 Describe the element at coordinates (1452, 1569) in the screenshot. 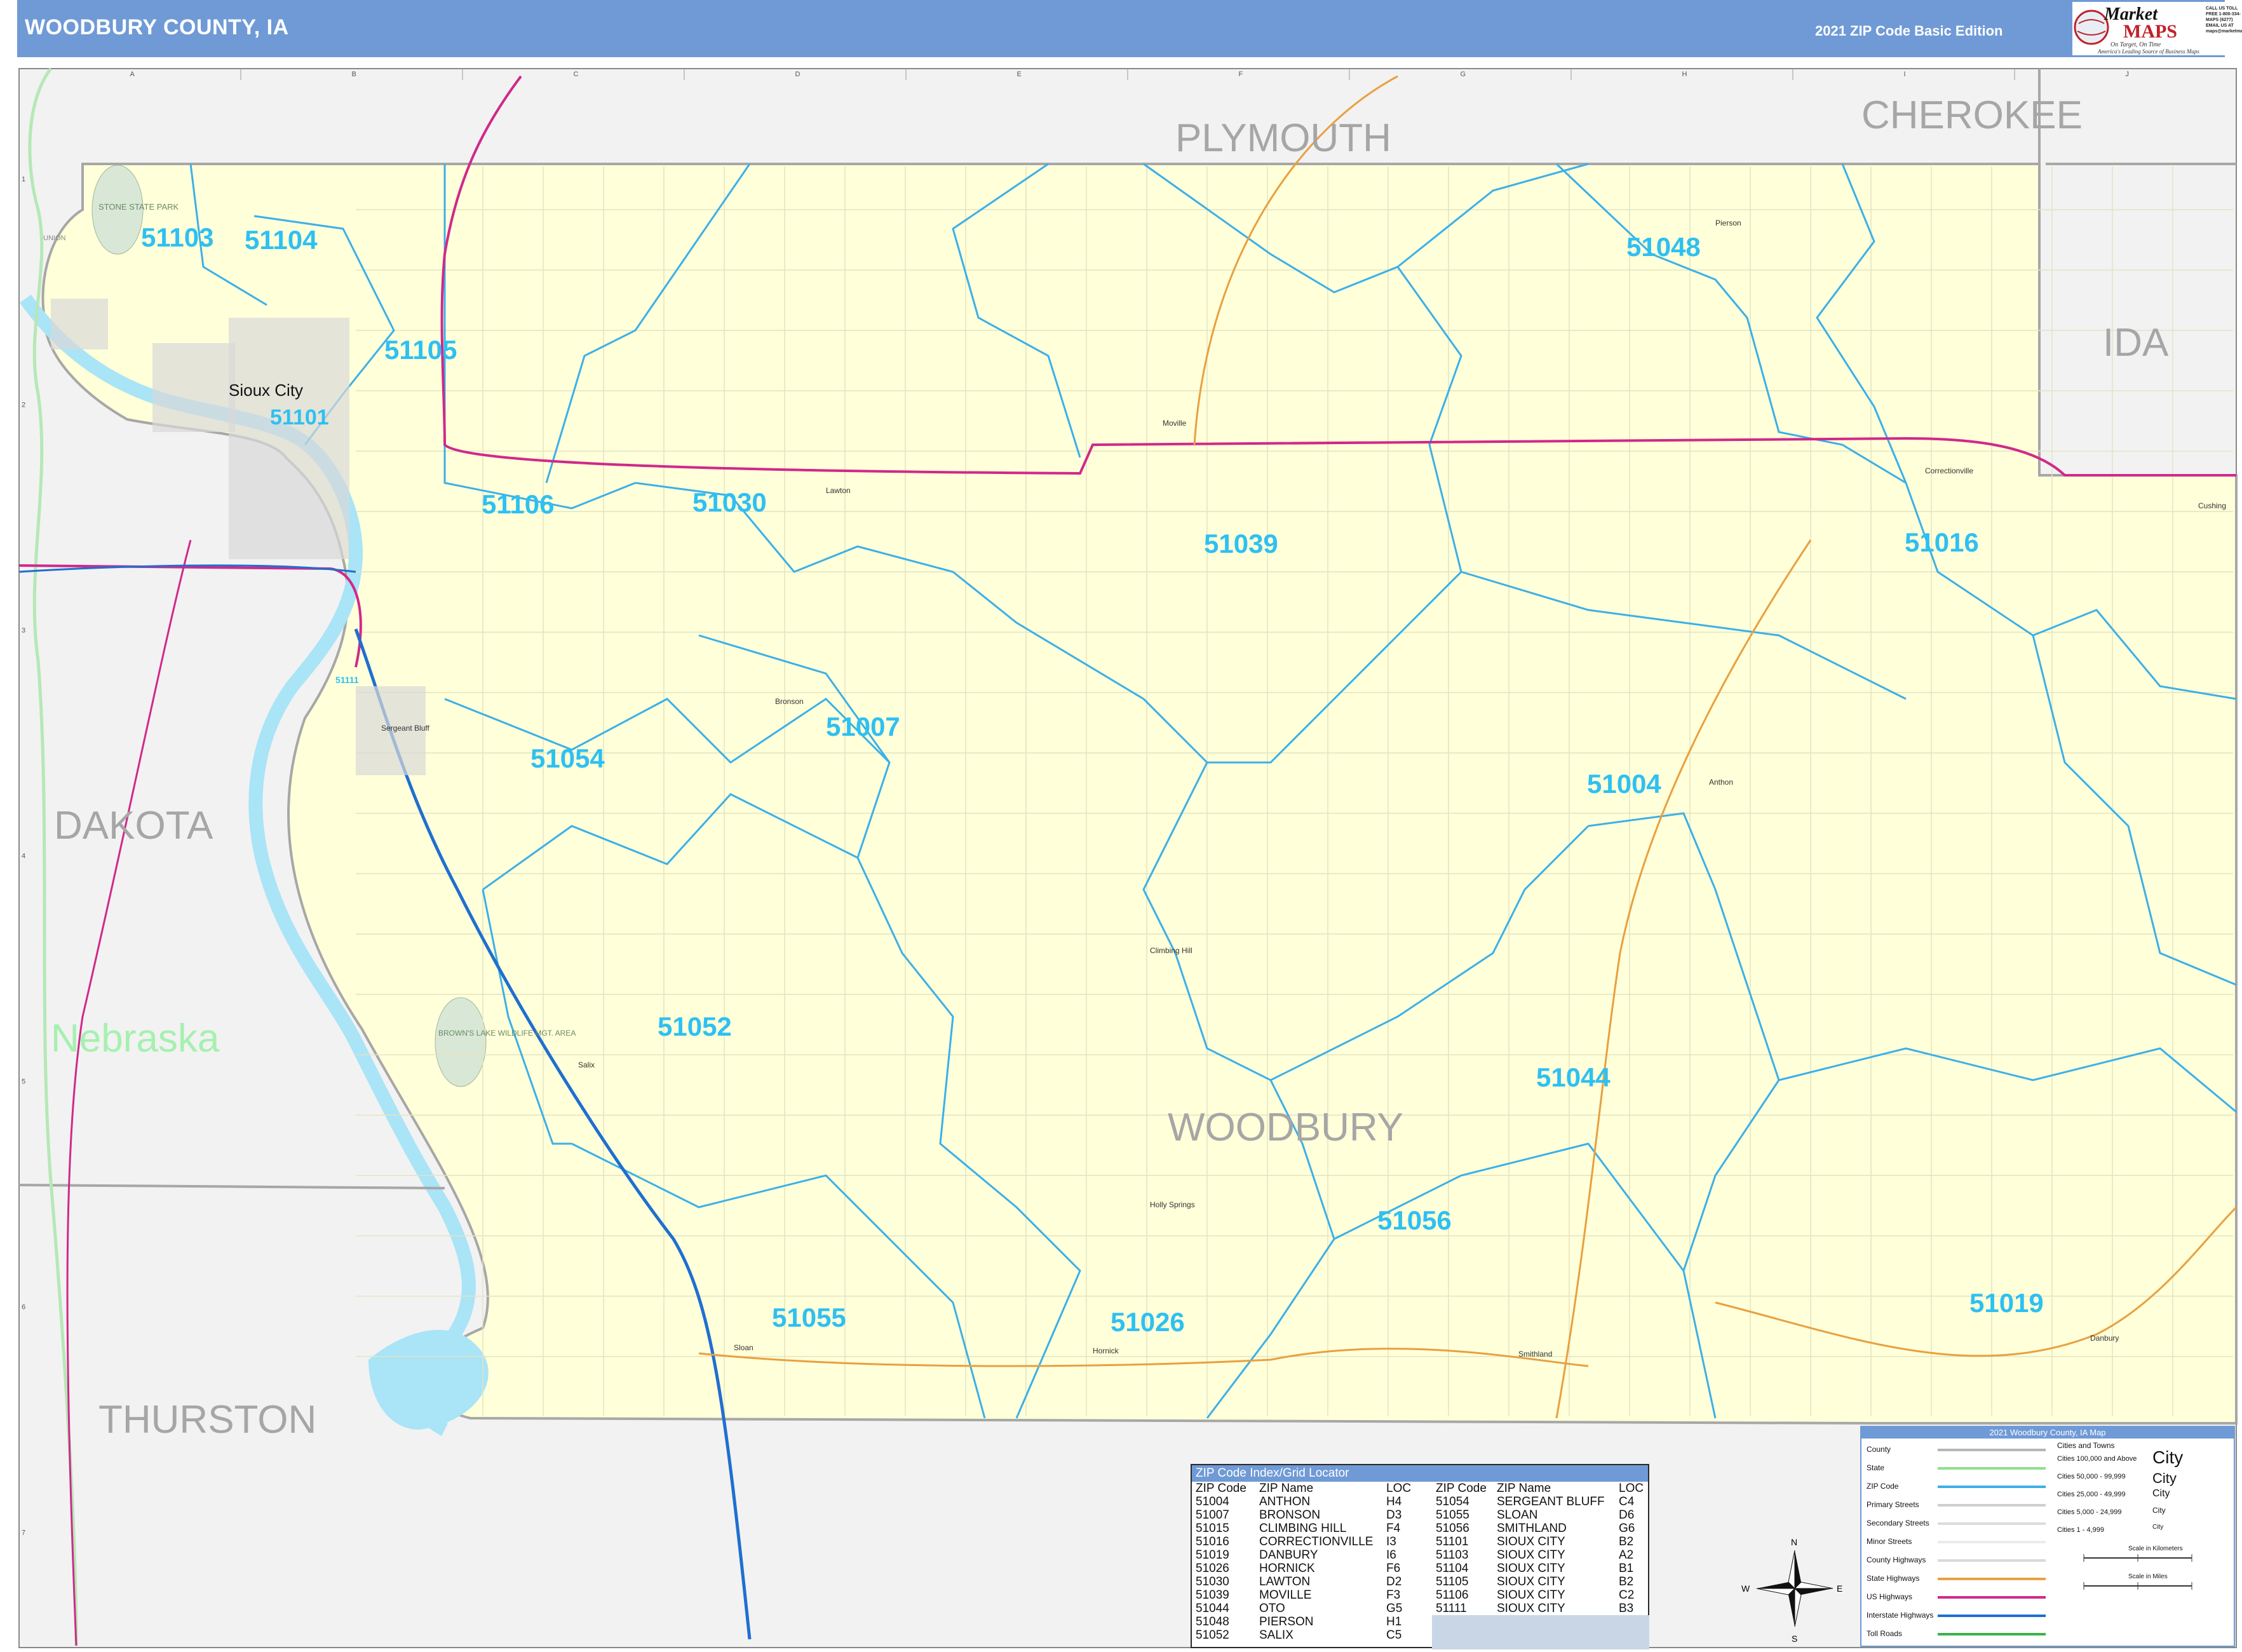

I see `zip-code-cell: 51104` at that location.